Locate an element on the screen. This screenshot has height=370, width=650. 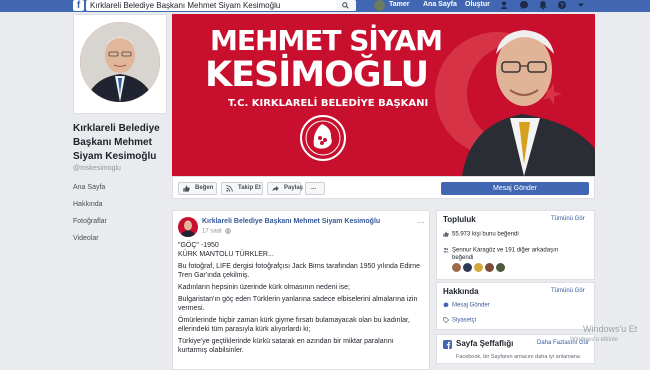
message-label: Mesaj Gönder is located at coordinates (515, 188).